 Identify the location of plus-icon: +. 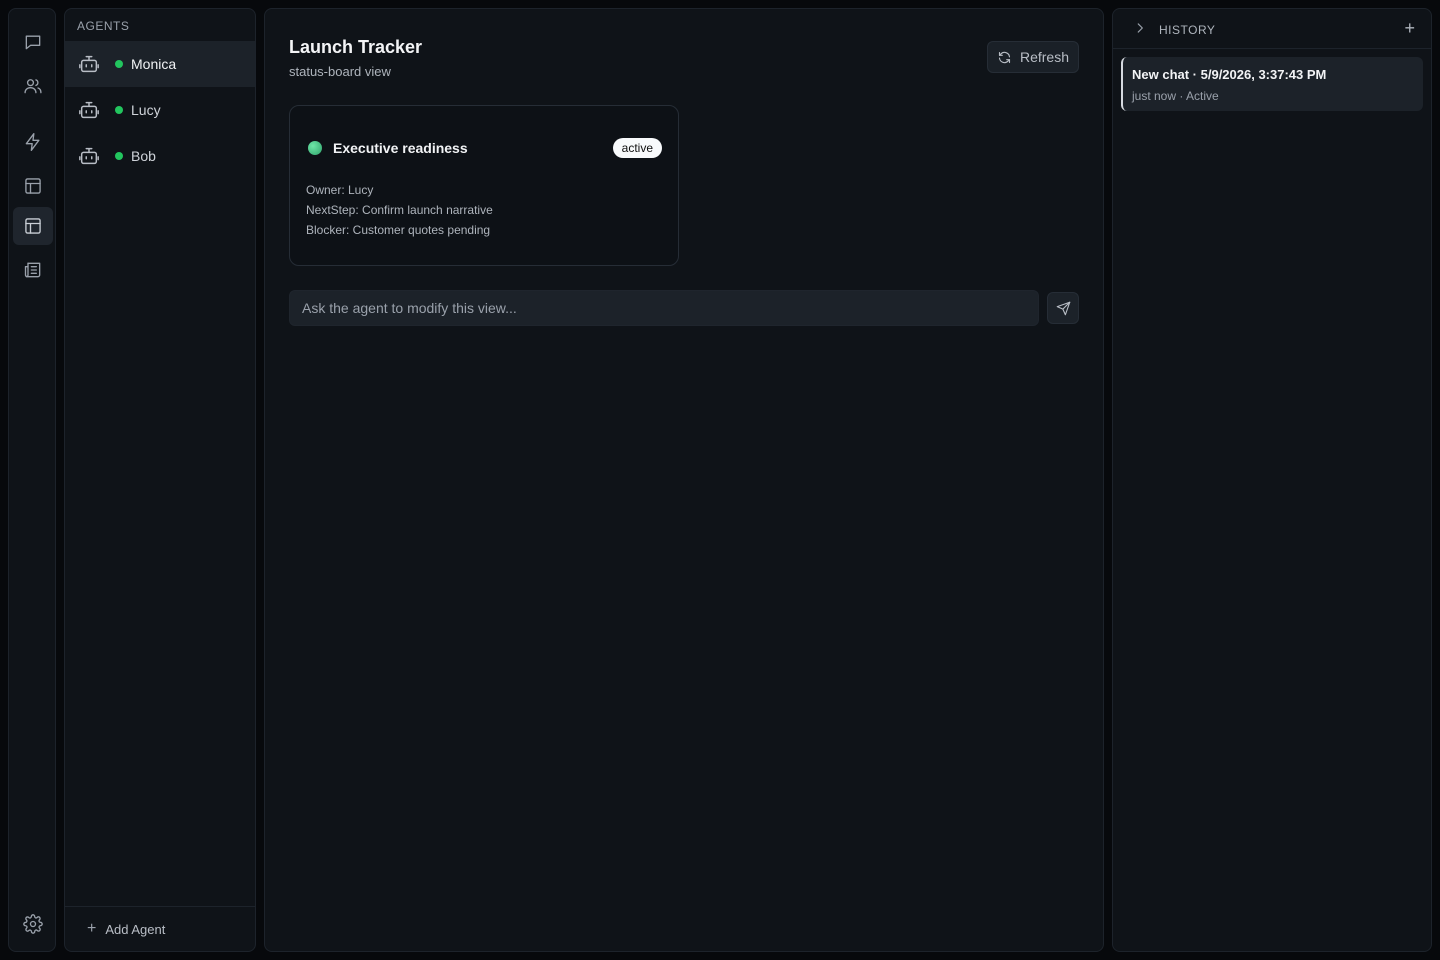
(92, 928).